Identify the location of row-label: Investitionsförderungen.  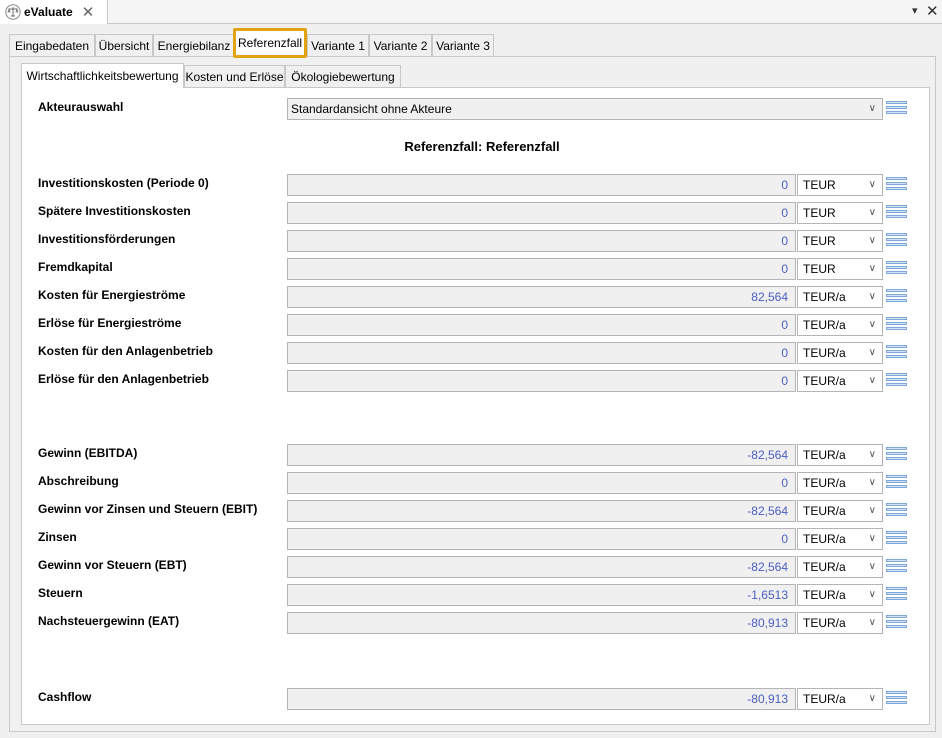
(107, 239).